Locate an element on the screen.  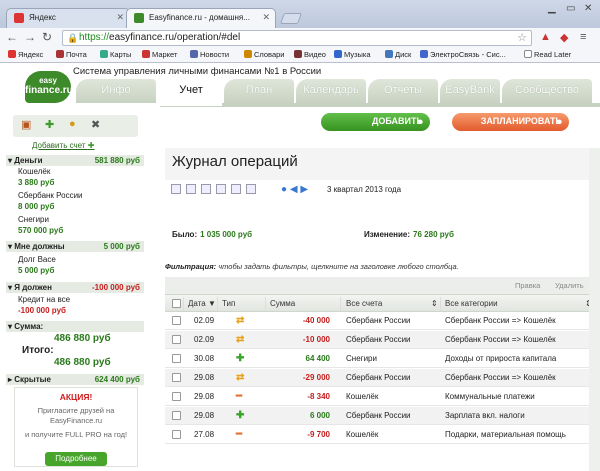
column-date: Дата ▼ is located at coordinates (202, 303).